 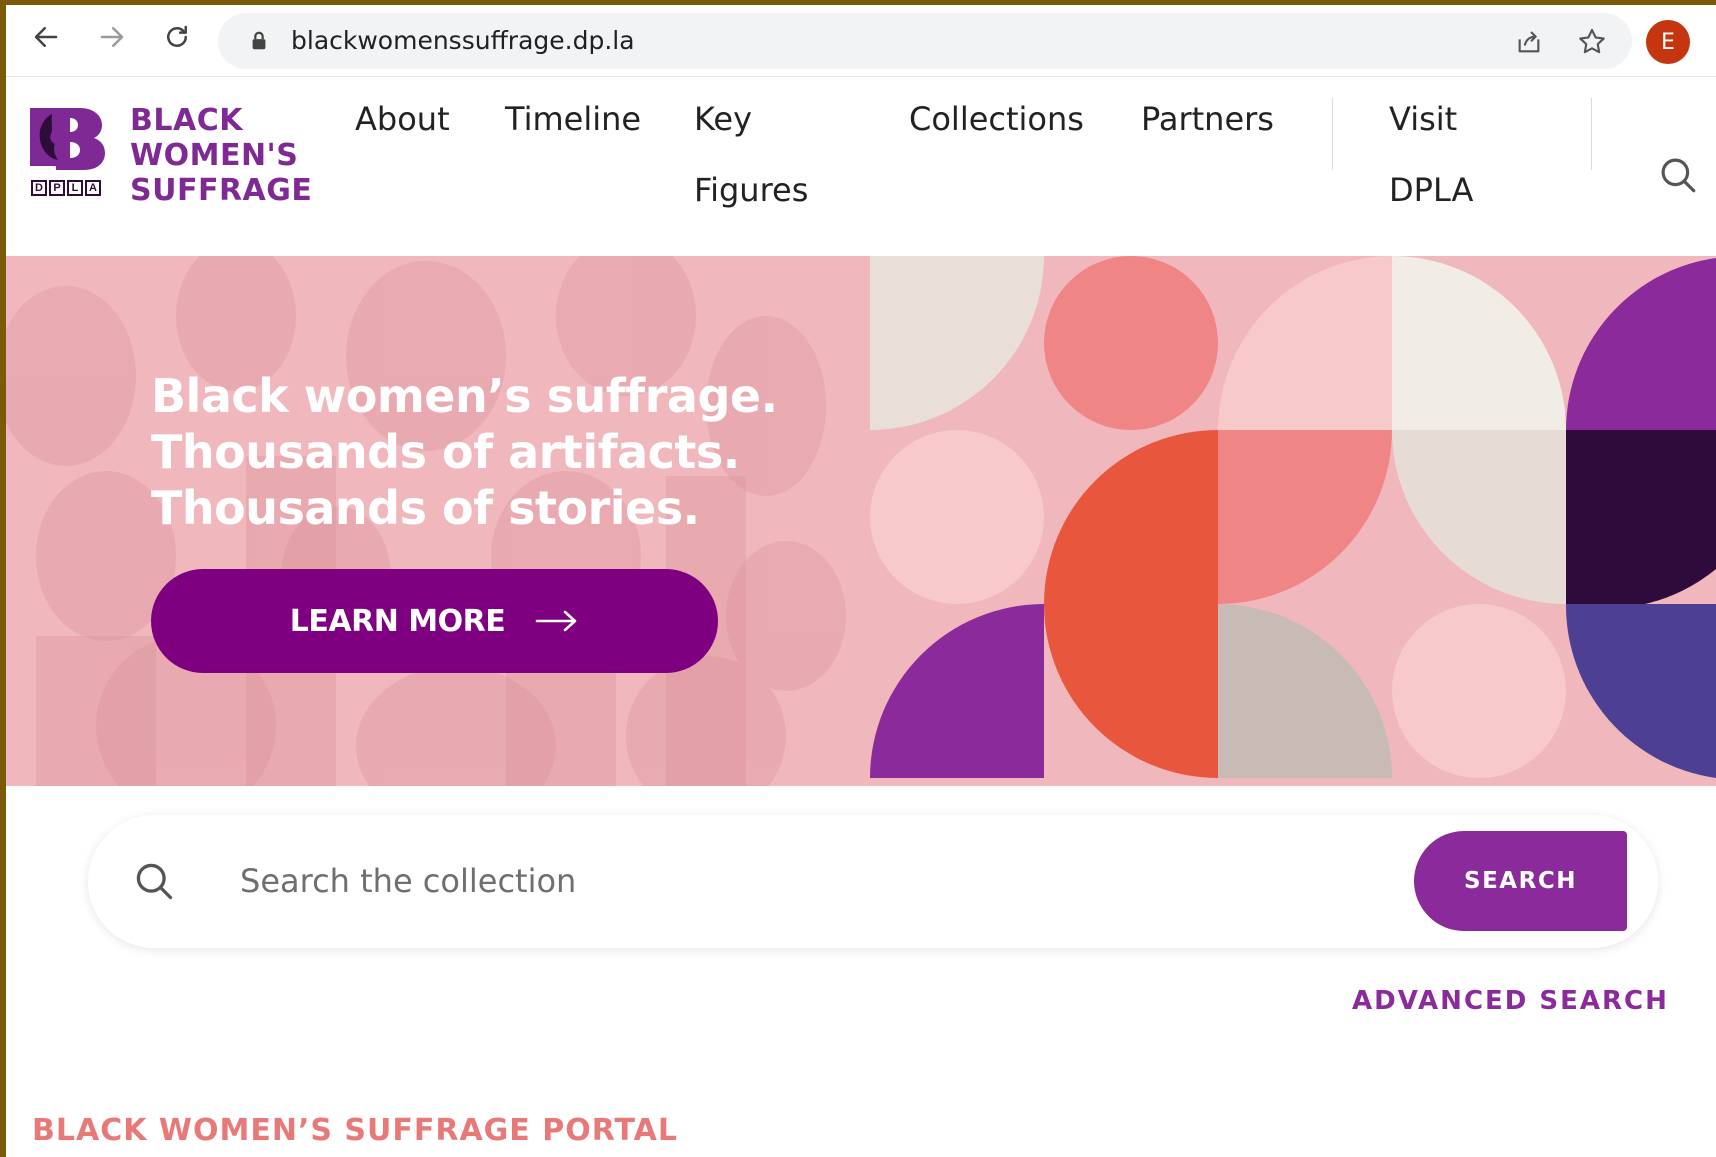 I want to click on address-bar: blackwomenssuffrage.dp.la, so click(x=925, y=41).